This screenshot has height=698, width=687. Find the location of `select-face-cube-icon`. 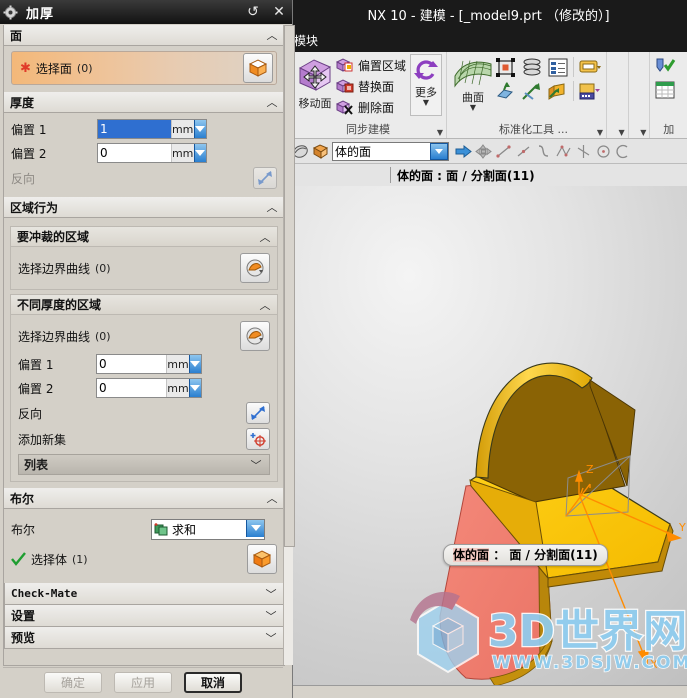

select-face-cube-icon is located at coordinates (258, 68).